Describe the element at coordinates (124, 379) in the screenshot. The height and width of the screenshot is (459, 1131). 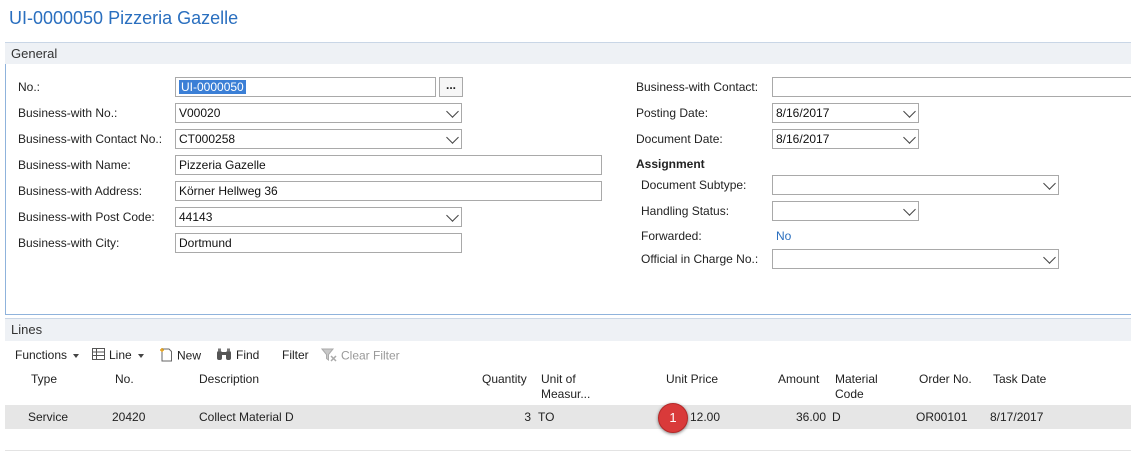
I see `col-header-no: No.` at that location.